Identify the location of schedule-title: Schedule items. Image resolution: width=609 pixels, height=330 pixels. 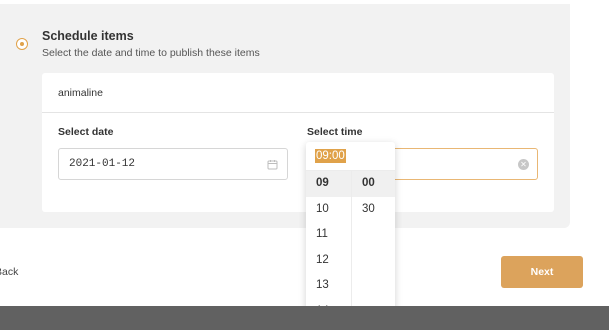
(88, 36).